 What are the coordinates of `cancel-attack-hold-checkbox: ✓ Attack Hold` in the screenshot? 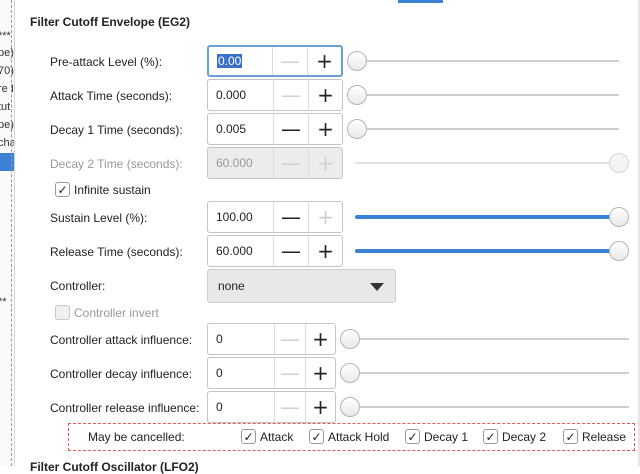 It's located at (349, 436).